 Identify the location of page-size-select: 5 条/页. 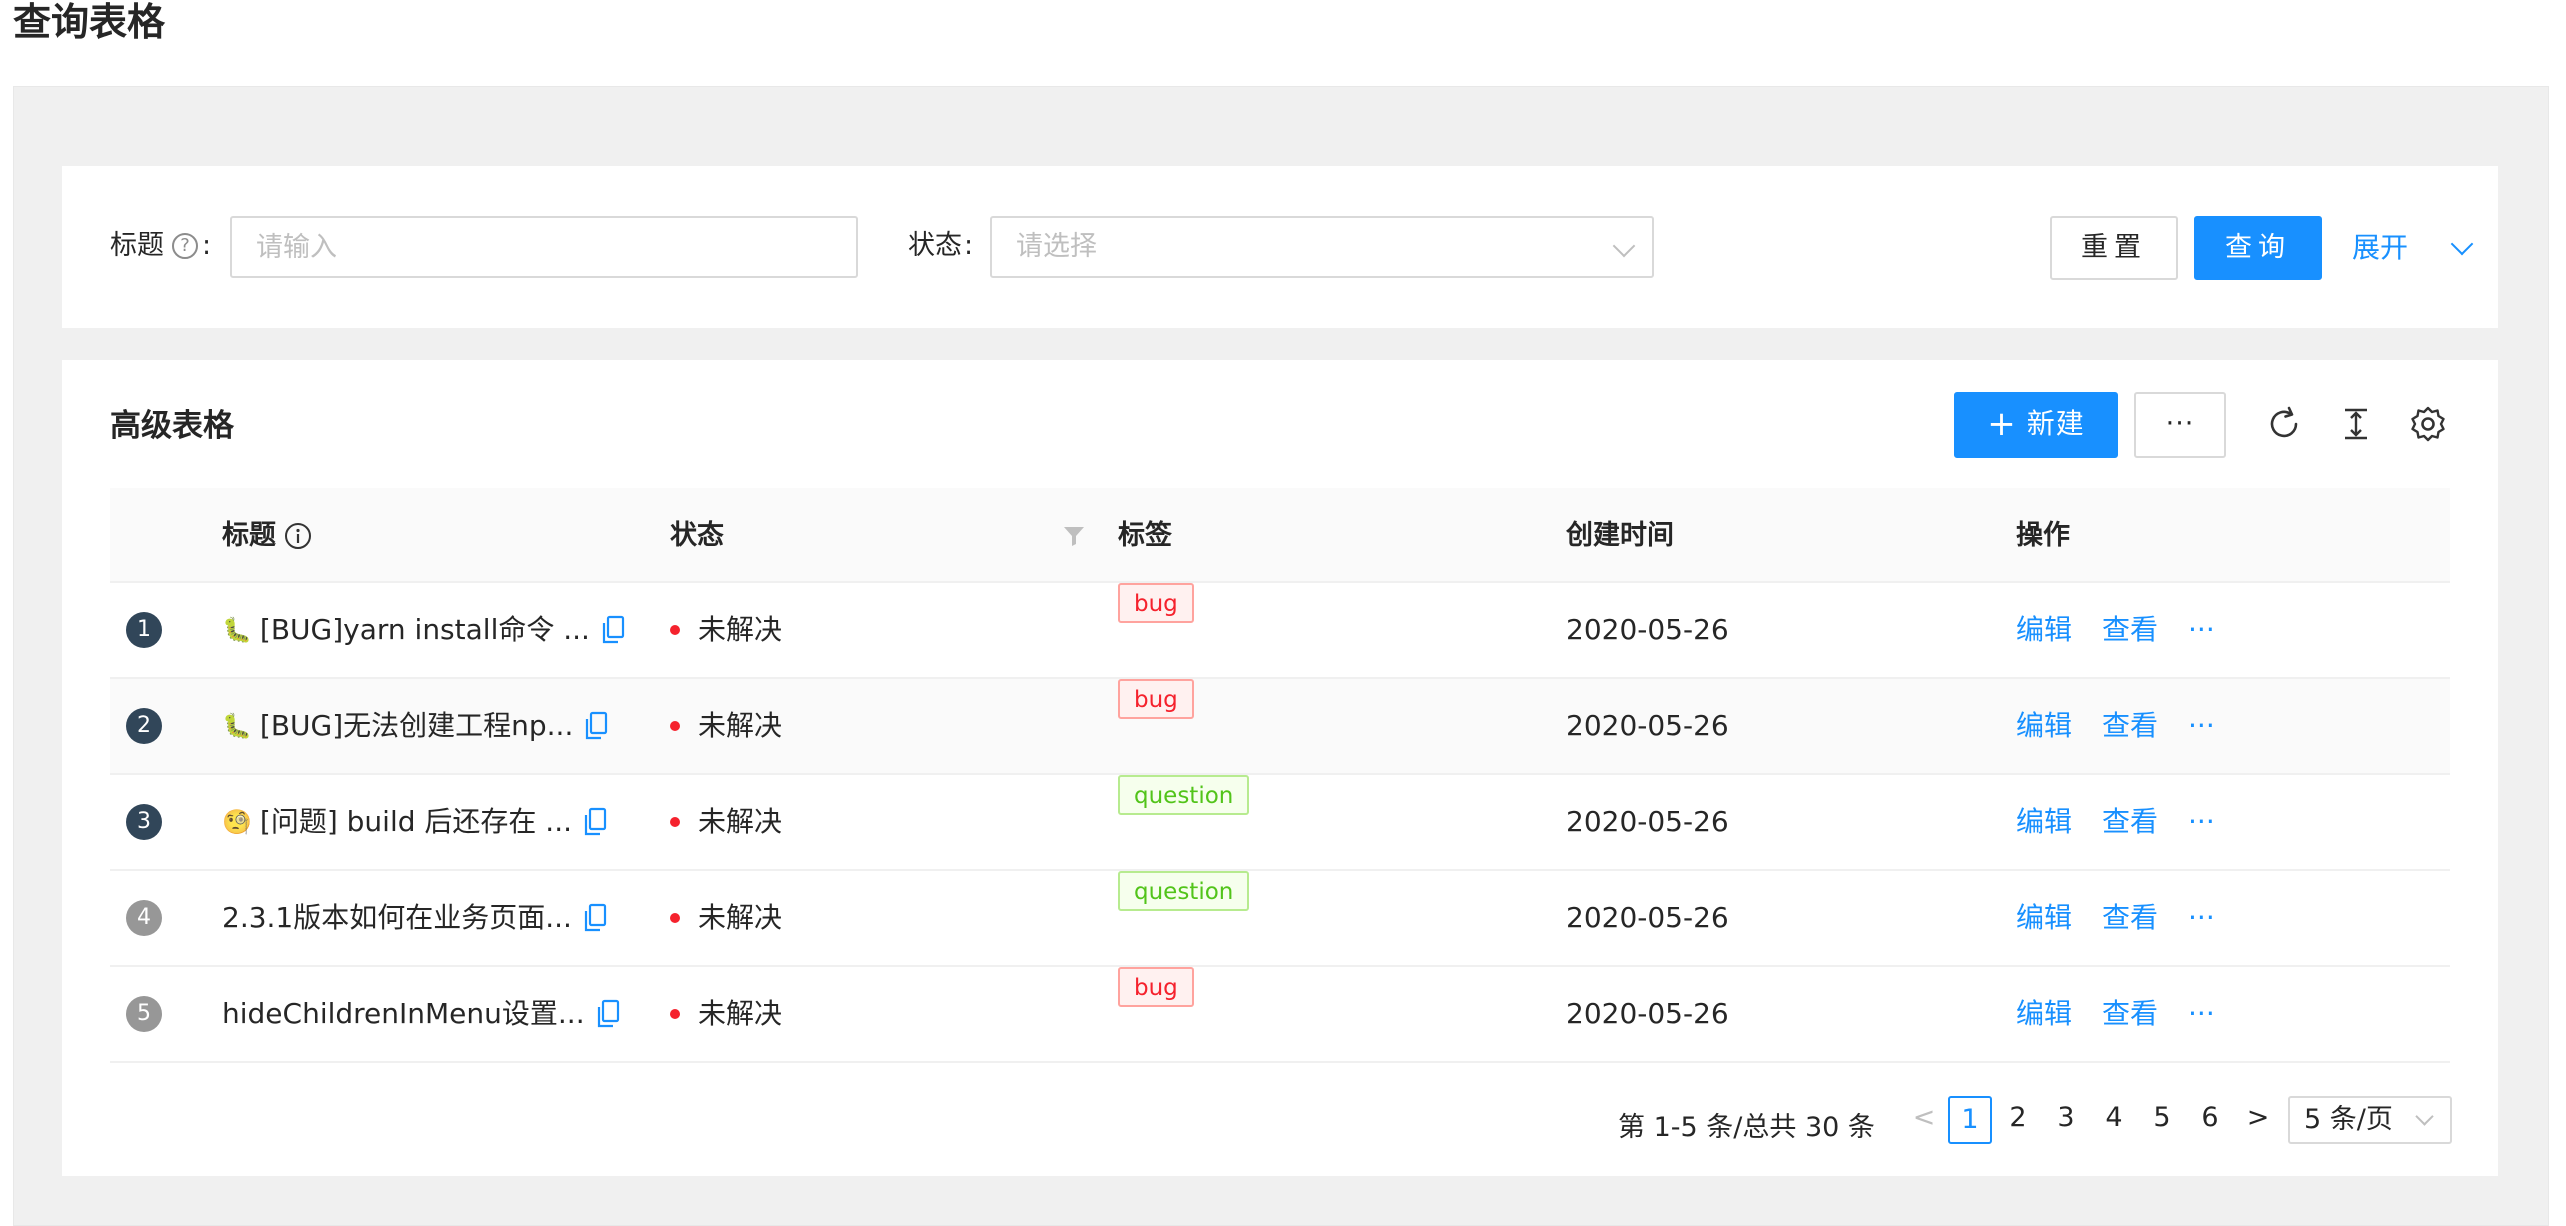
(2370, 1120).